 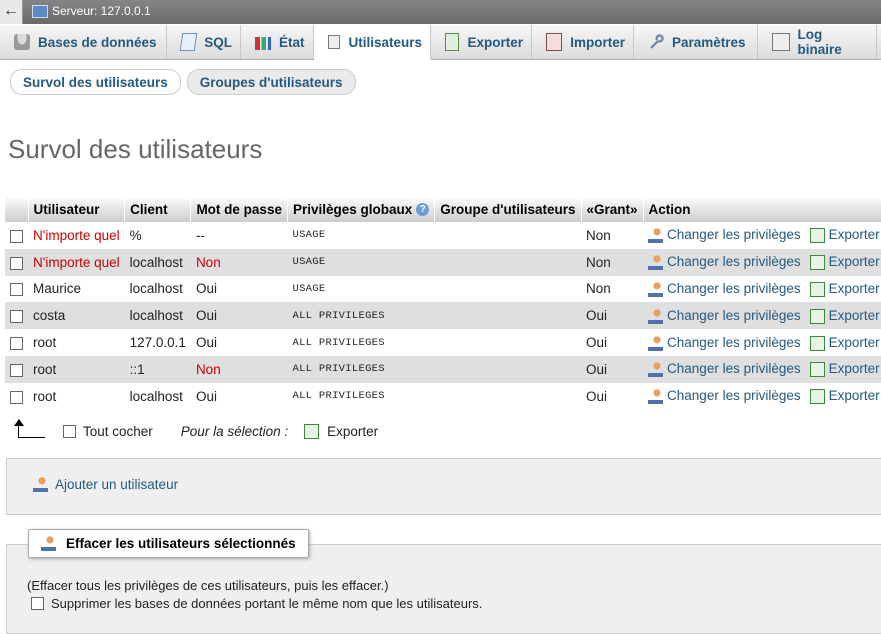 What do you see at coordinates (105, 484) in the screenshot?
I see `add-user-link: Ajouter un utilisateur` at bounding box center [105, 484].